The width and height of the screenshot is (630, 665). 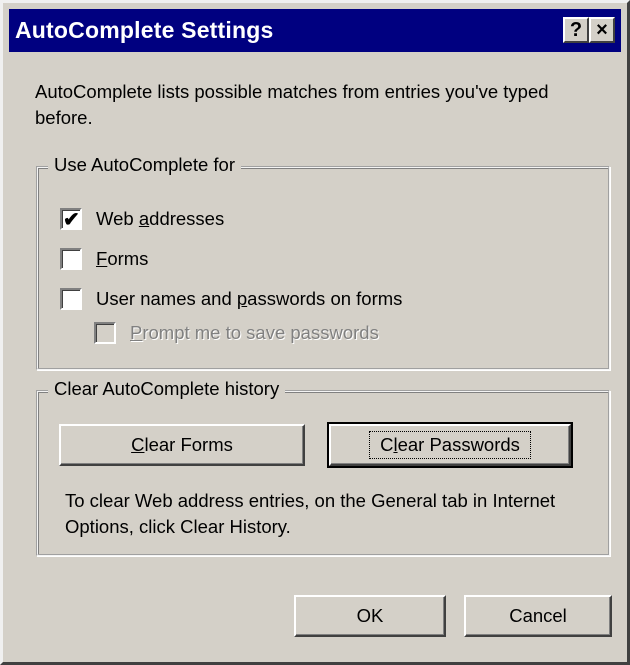 I want to click on dialog-title: AutoComplete Settings, so click(x=144, y=30).